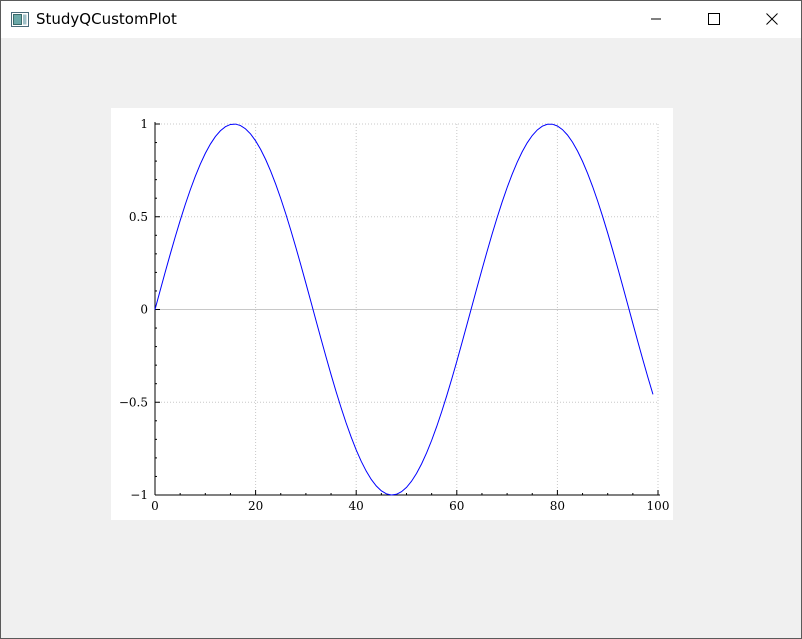 This screenshot has height=639, width=802. I want to click on close-icon, so click(772, 19).